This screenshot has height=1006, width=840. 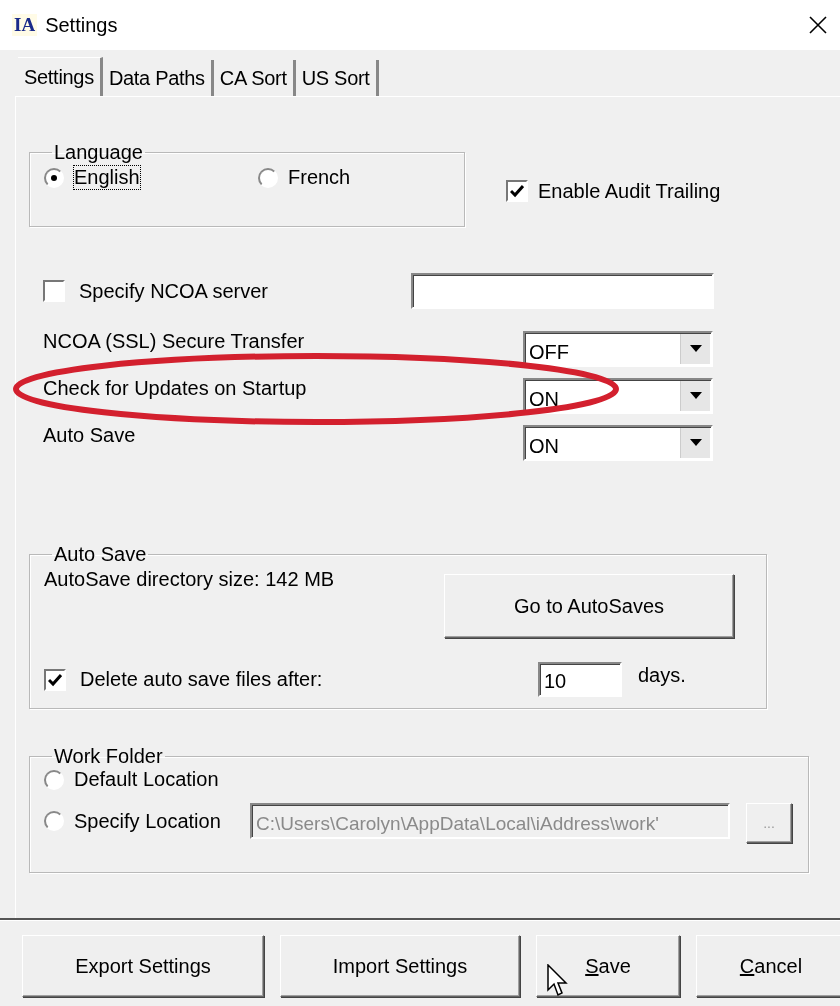 What do you see at coordinates (107, 177) in the screenshot?
I see `radio-label: English` at bounding box center [107, 177].